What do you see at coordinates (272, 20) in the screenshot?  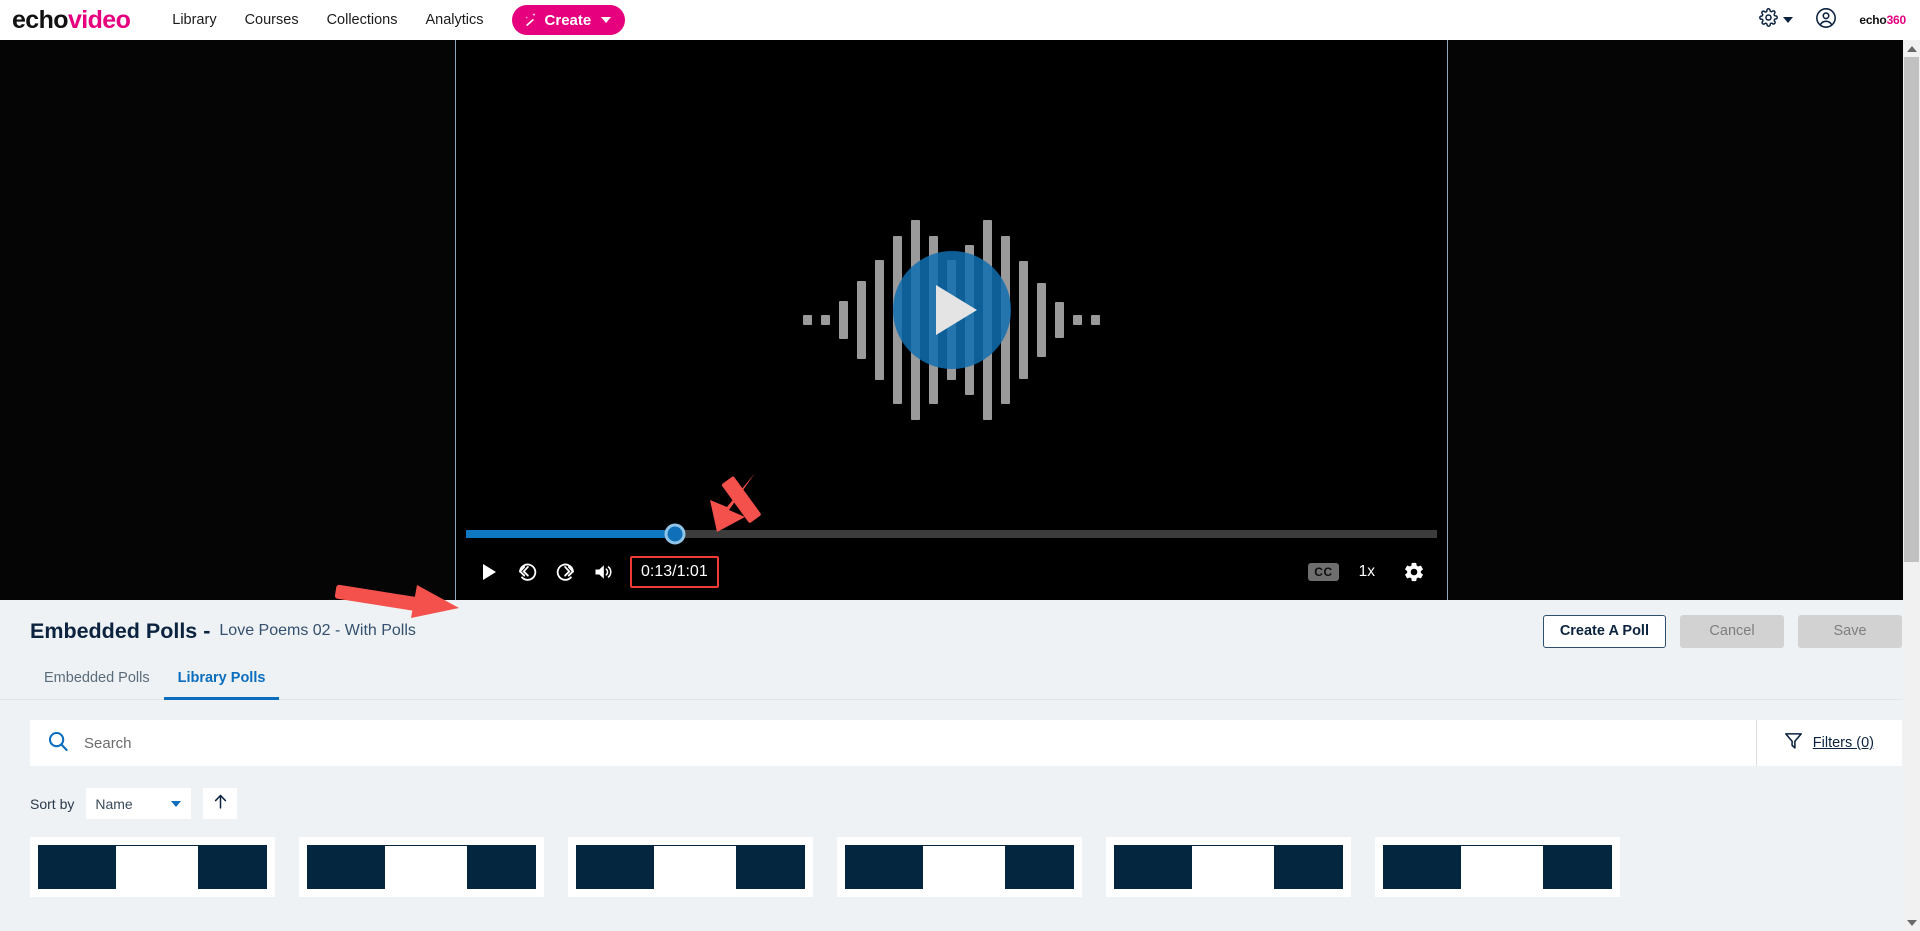 I see `nav-link-courses: Courses` at bounding box center [272, 20].